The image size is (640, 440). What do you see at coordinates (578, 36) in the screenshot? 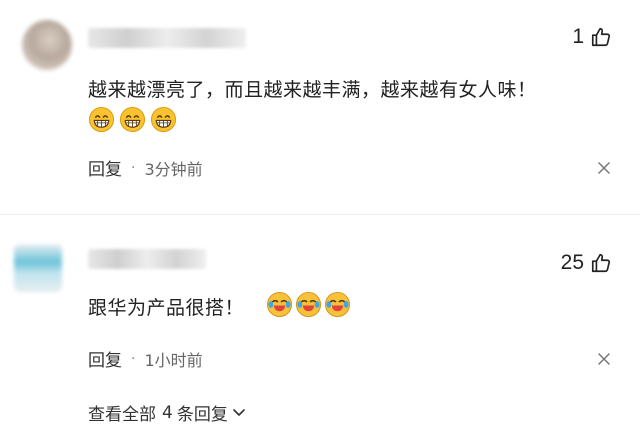
I see `like-count: 1` at bounding box center [578, 36].